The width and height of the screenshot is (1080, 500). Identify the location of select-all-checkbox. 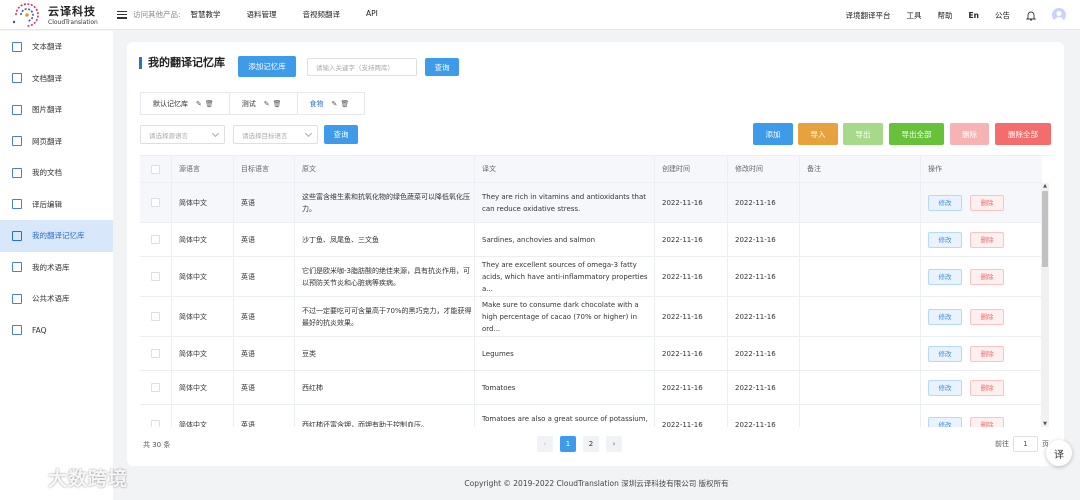
(155, 169).